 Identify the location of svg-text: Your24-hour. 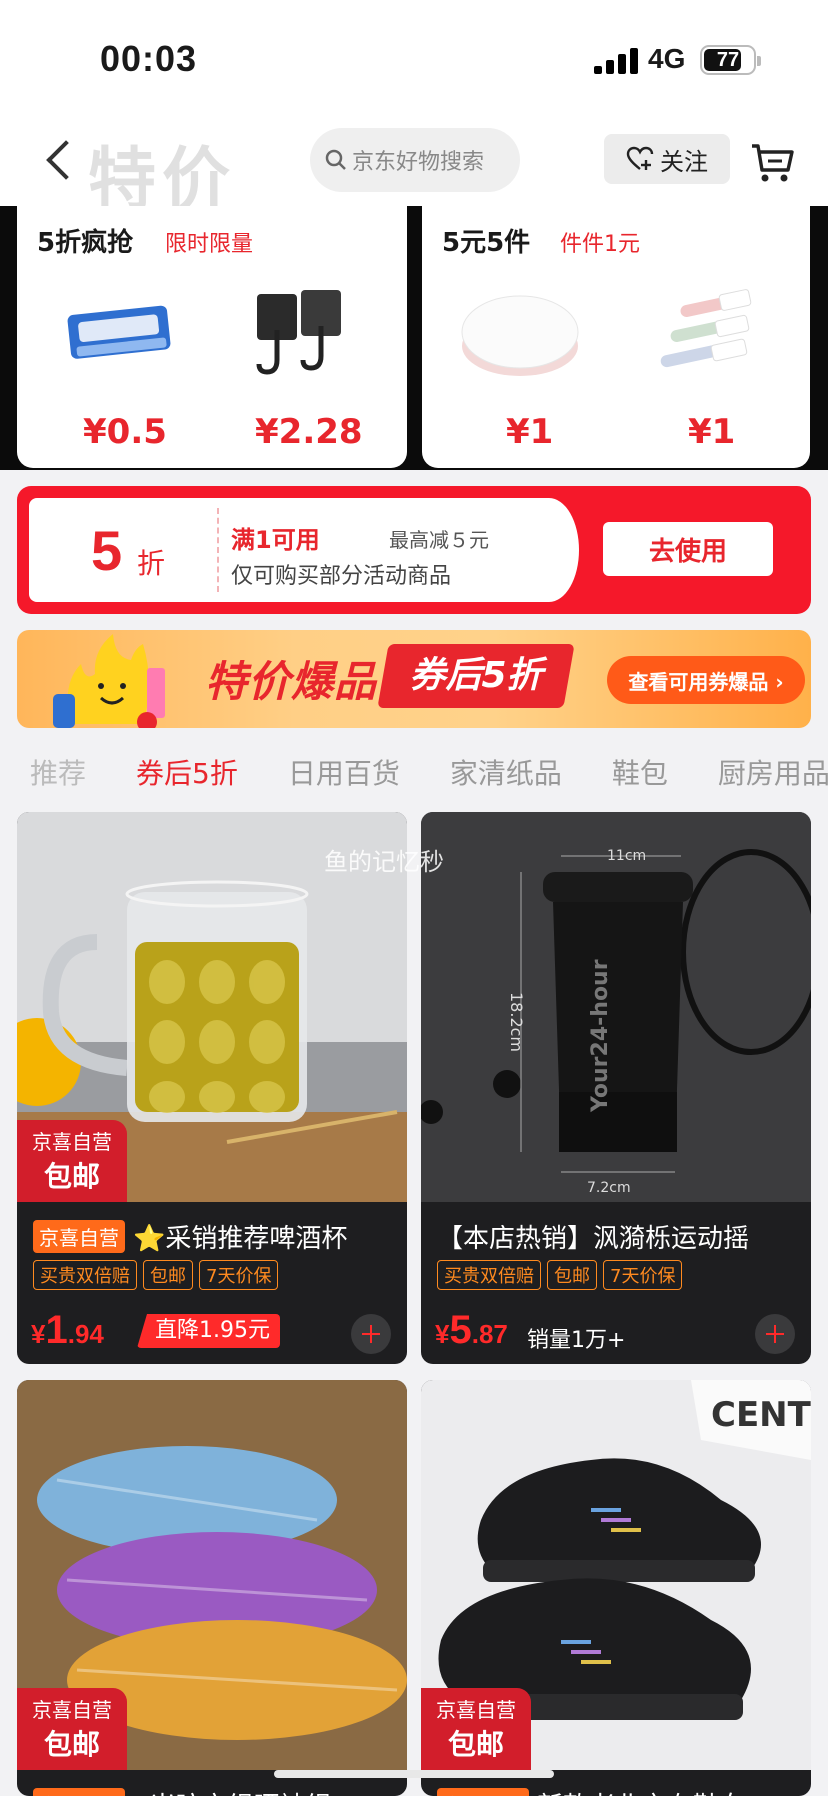
(600, 1036).